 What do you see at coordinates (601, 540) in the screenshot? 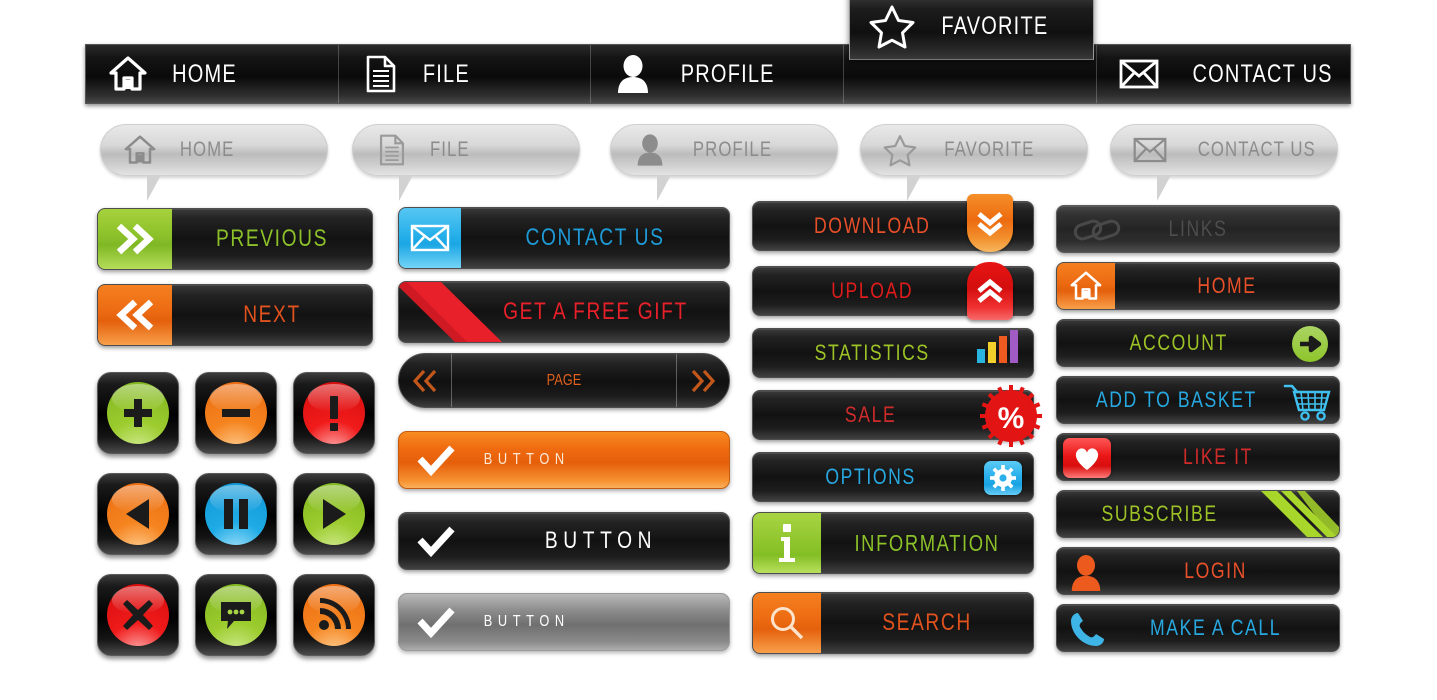
I see `button-secondary-label: BUTTON` at bounding box center [601, 540].